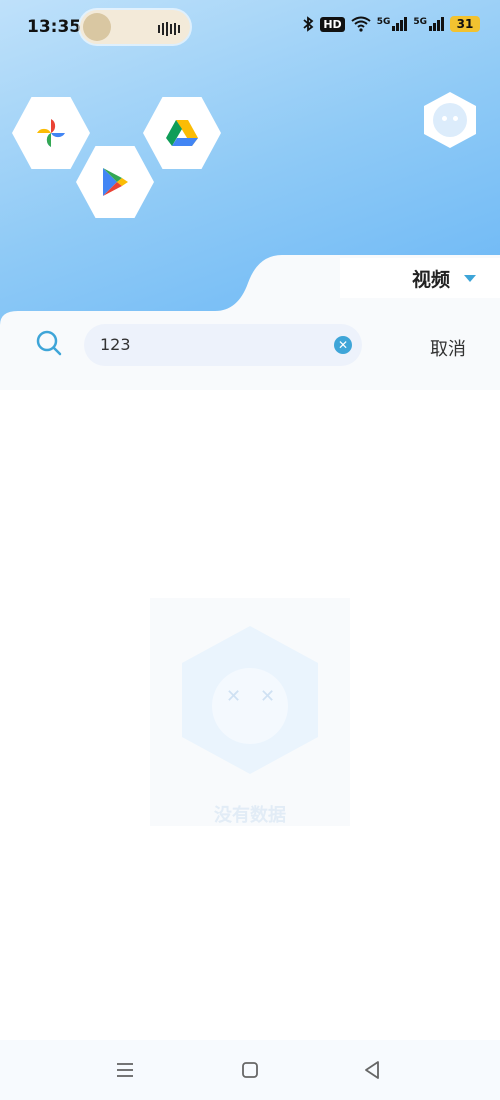 This screenshot has height=1100, width=500. I want to click on empty-face, so click(250, 706).